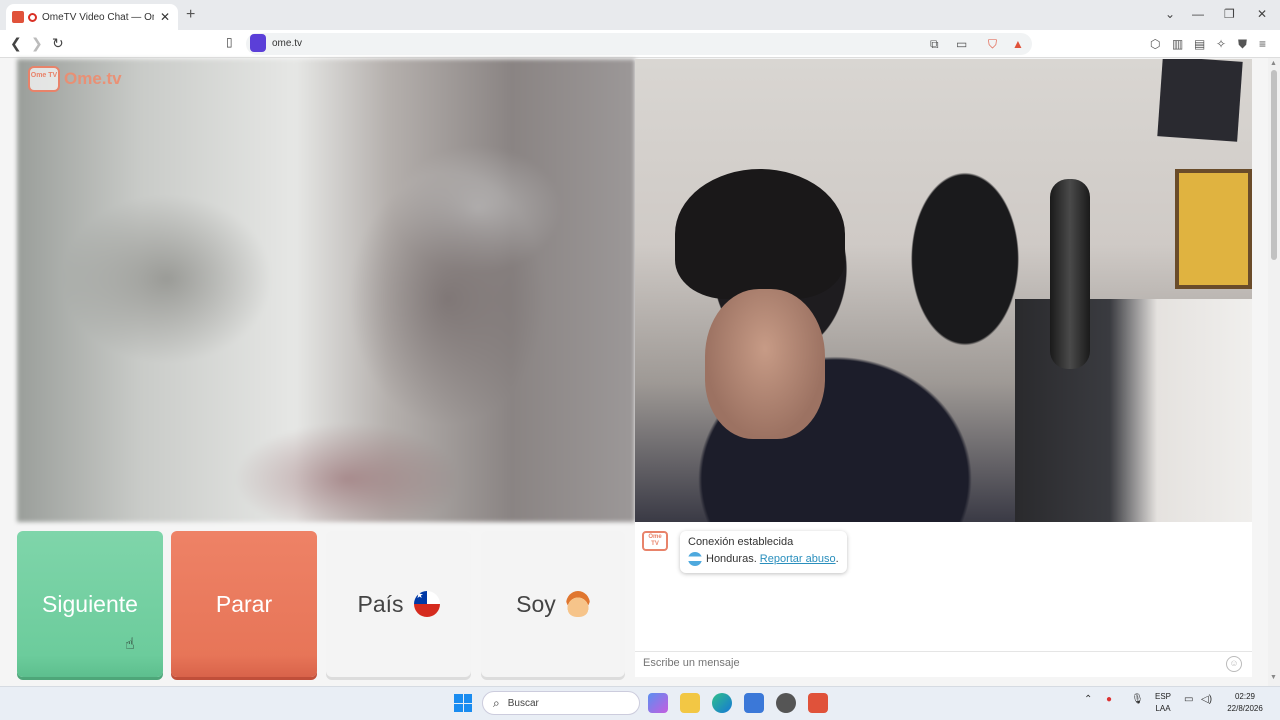  I want to click on brave-icon, so click(818, 703).